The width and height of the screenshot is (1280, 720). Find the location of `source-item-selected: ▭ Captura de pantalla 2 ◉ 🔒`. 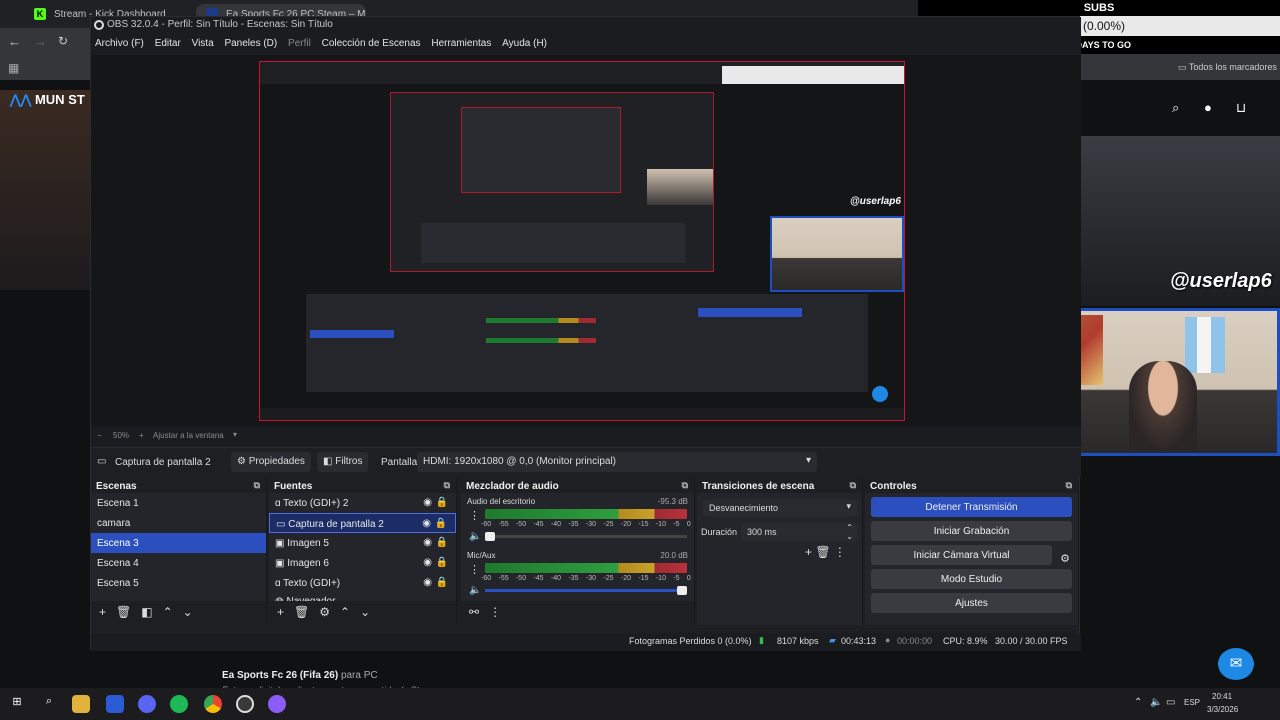

source-item-selected: ▭ Captura de pantalla 2 ◉ 🔒 is located at coordinates (362, 523).